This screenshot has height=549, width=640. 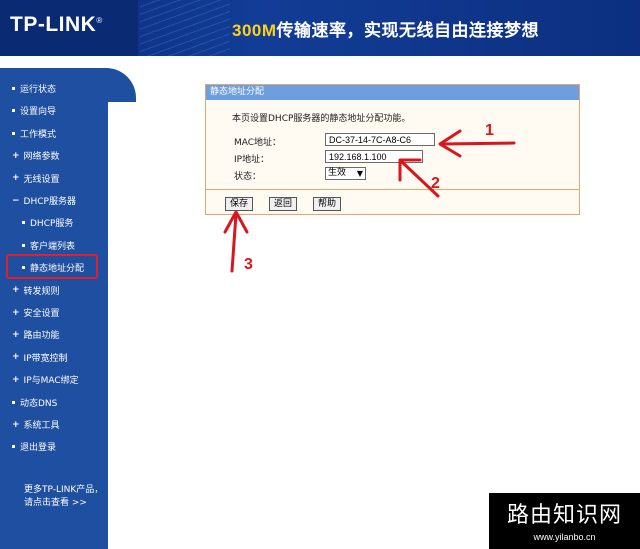 What do you see at coordinates (380, 139) in the screenshot?
I see `mac-input: DC-37-14-7C-A8-C6` at bounding box center [380, 139].